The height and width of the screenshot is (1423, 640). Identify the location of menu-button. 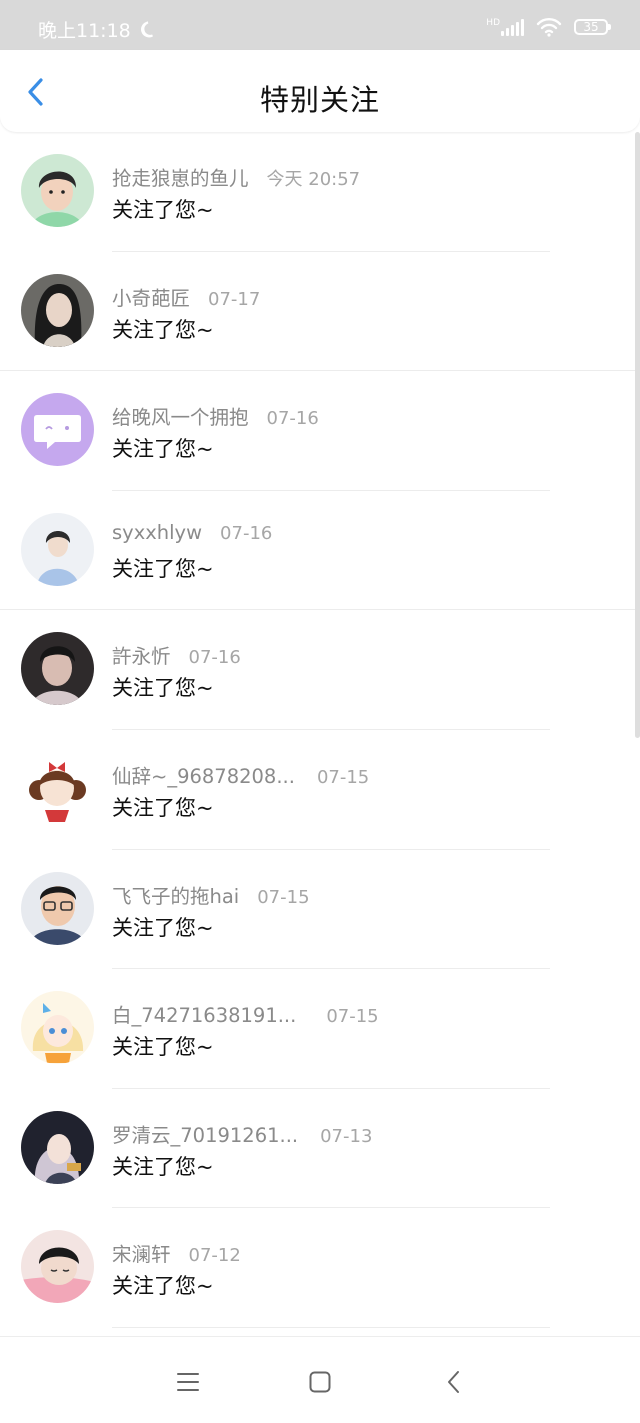
(188, 1382).